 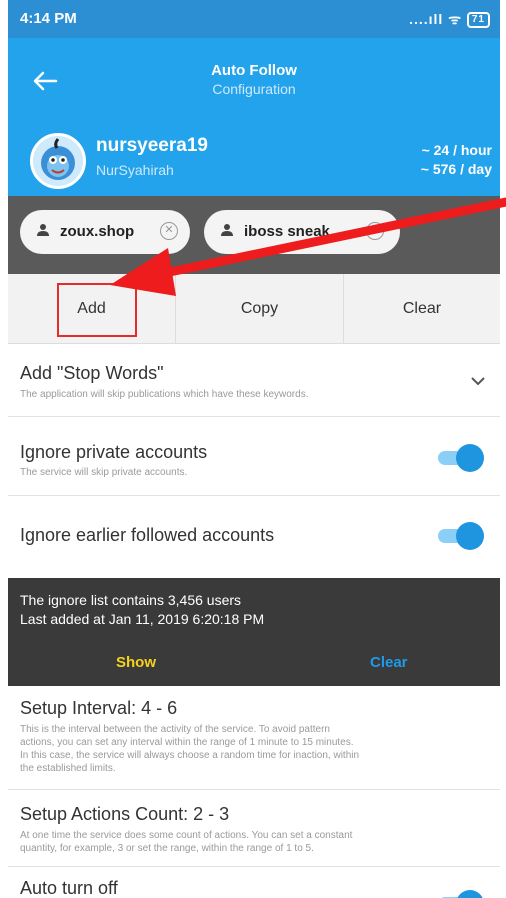 I want to click on rate-per-hour: ~ 24 / hour, so click(x=456, y=150).